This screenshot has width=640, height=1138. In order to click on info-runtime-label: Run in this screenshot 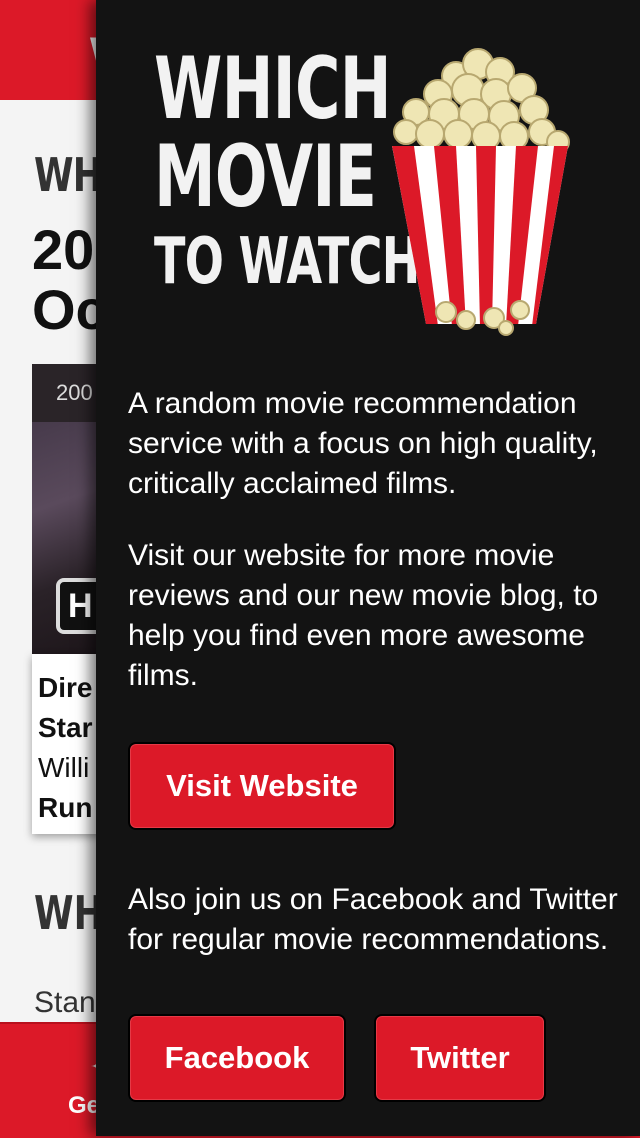, I will do `click(65, 807)`.